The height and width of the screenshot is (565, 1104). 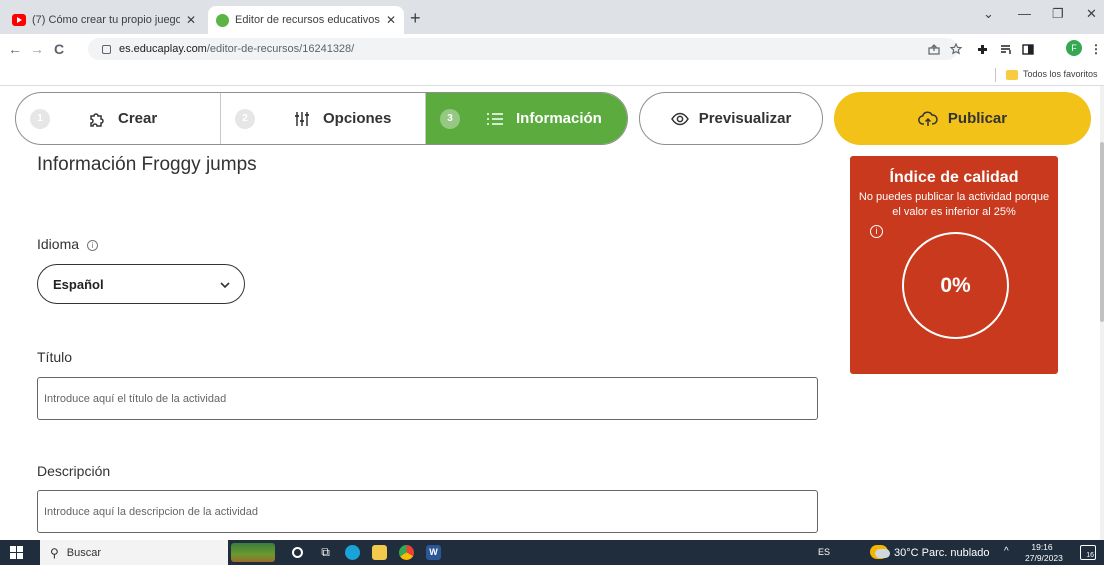 What do you see at coordinates (15, 49) in the screenshot?
I see `back-icon: ←` at bounding box center [15, 49].